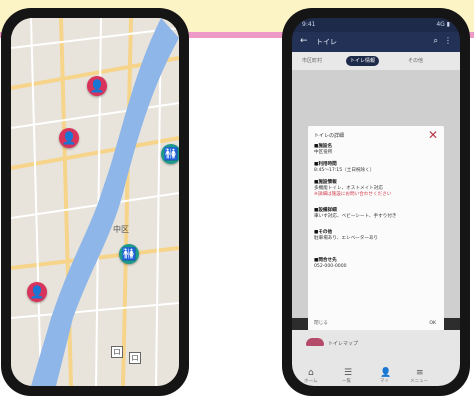 The height and width of the screenshot is (403, 474). What do you see at coordinates (311, 381) in the screenshot?
I see `nav-label-home: ホーム` at bounding box center [311, 381].